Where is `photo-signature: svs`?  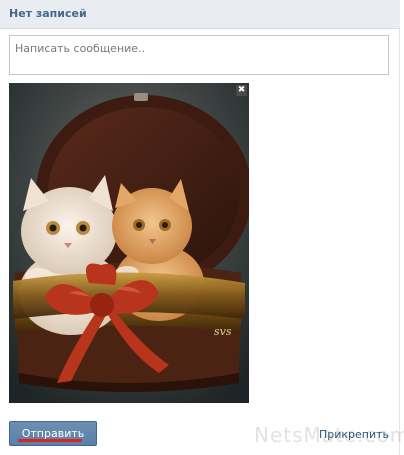 photo-signature: svs is located at coordinates (223, 331).